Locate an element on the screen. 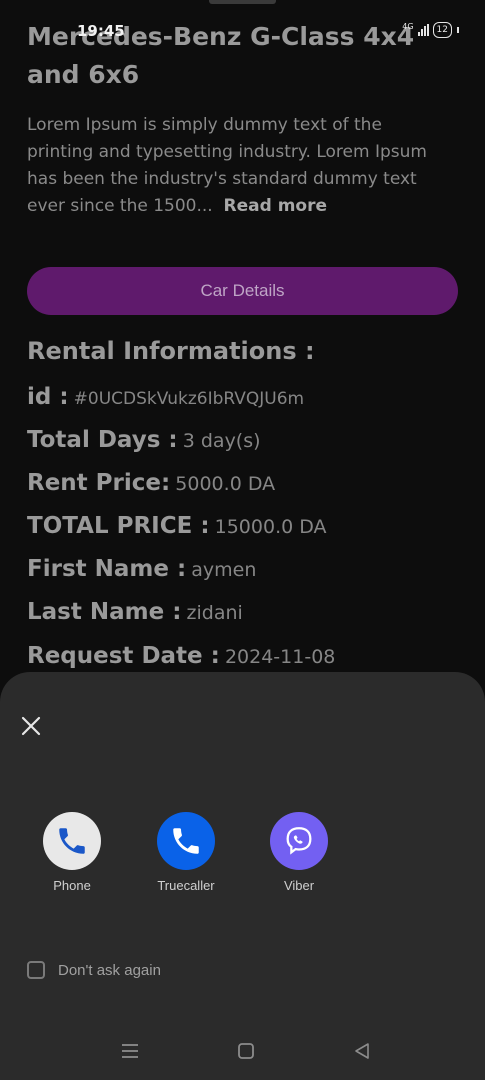 The width and height of the screenshot is (485, 1080). read-more-link: Read more is located at coordinates (276, 206).